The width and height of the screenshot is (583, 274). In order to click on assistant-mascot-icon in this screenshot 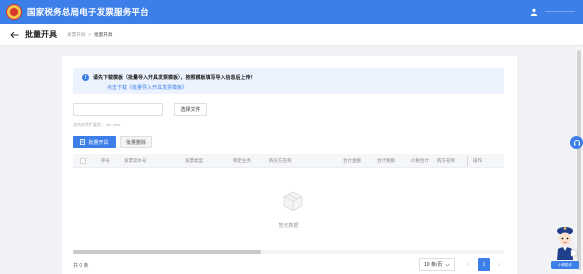, I will do `click(567, 243)`.